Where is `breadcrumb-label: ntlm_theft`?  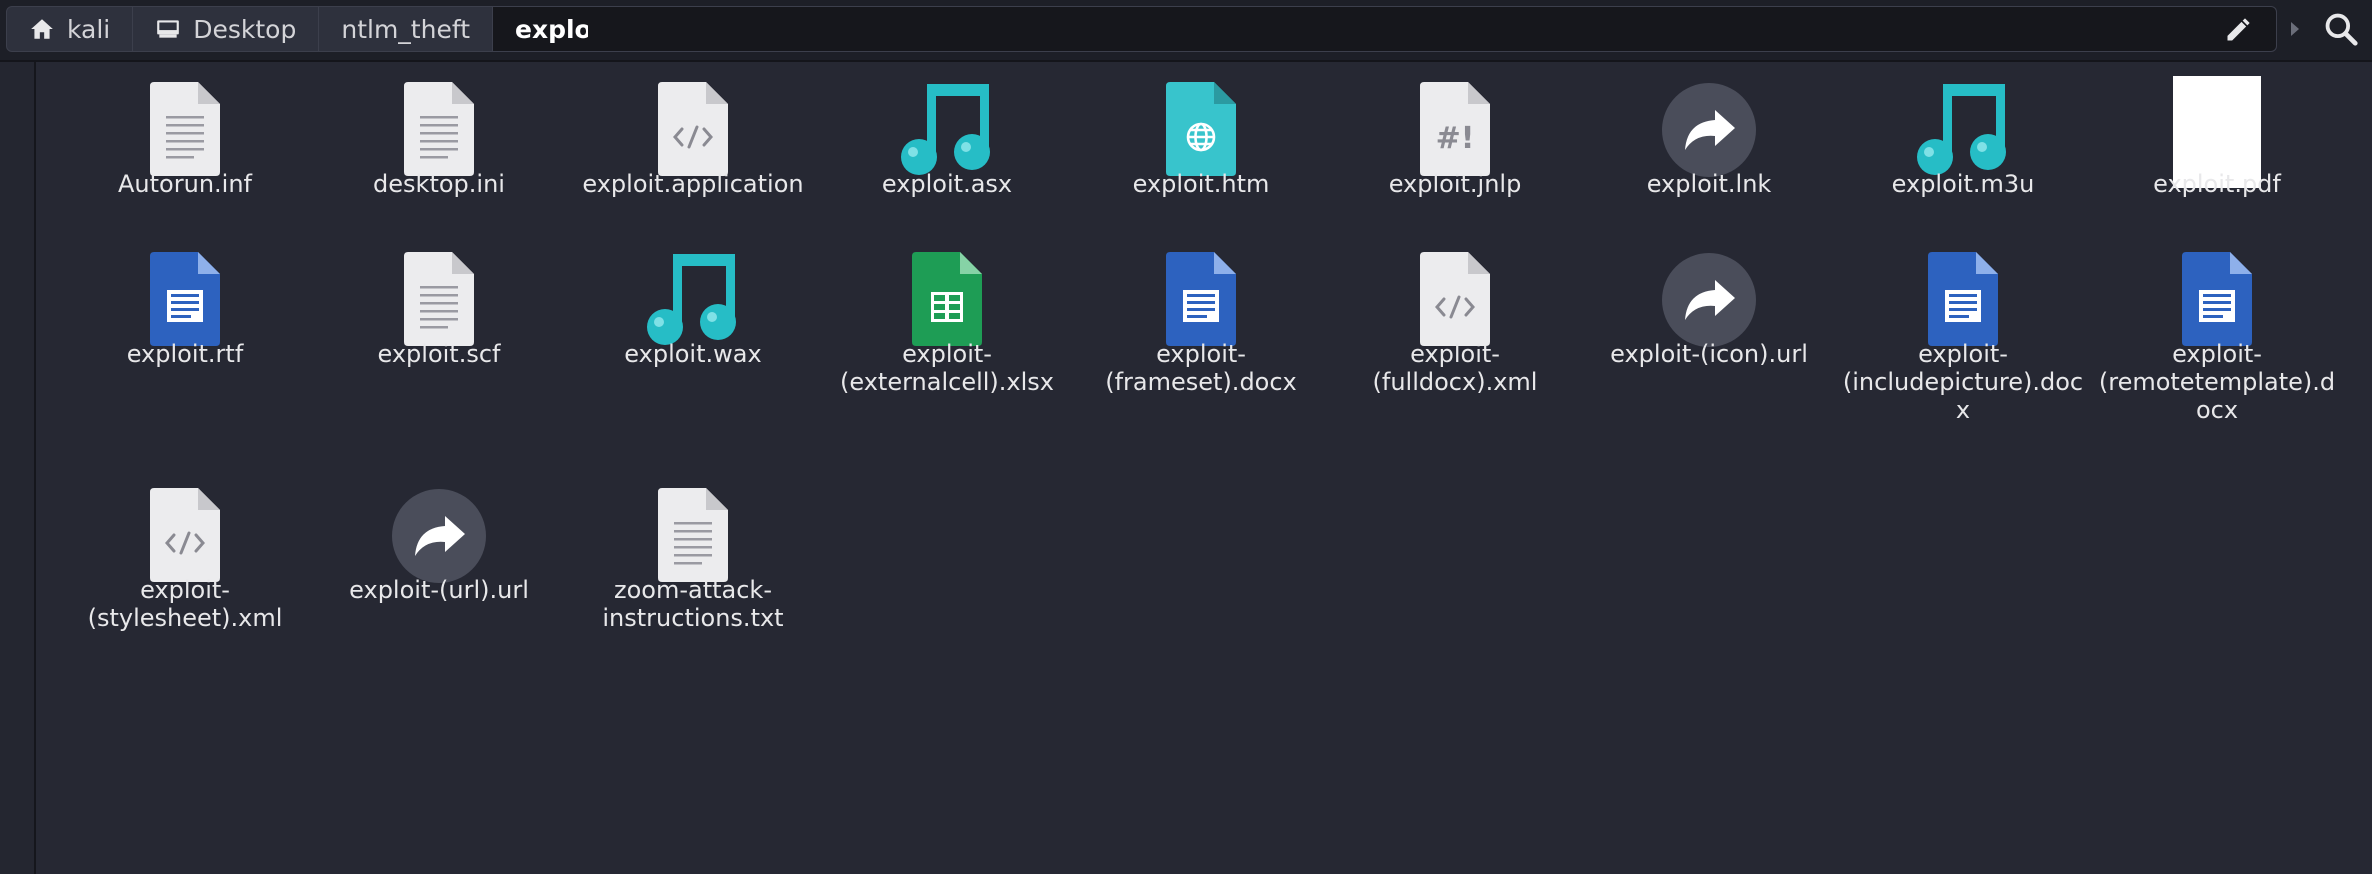 breadcrumb-label: ntlm_theft is located at coordinates (405, 29).